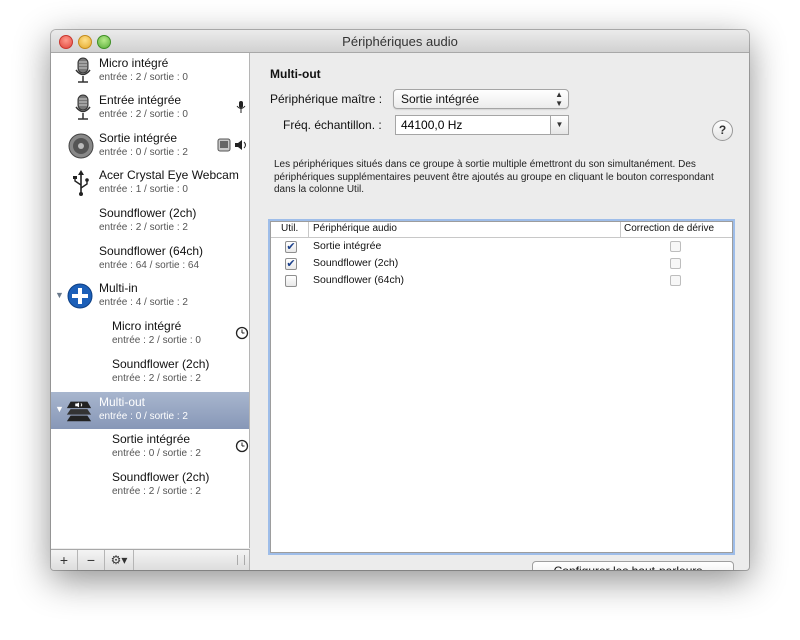 The width and height of the screenshot is (800, 640). What do you see at coordinates (149, 265) in the screenshot?
I see `device-io: entrée : 64 / sortie : 64` at bounding box center [149, 265].